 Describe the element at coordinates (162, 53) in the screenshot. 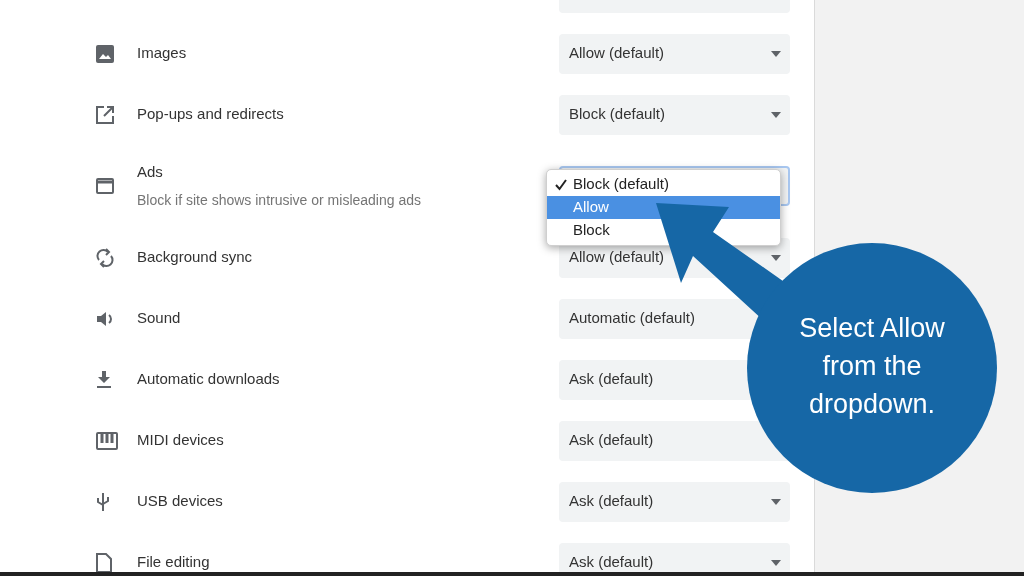

I see `setting-label: Images` at that location.